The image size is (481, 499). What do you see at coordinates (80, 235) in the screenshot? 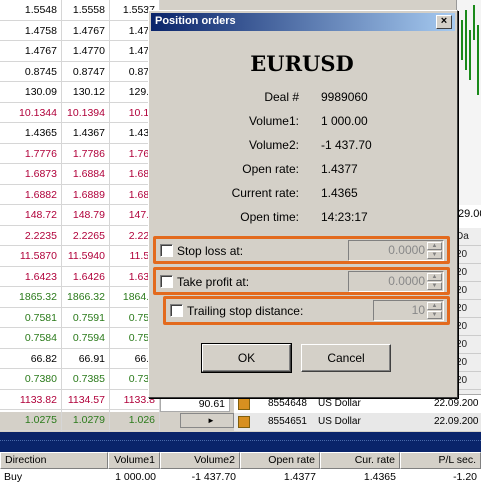
I see `table-row: 2.2235 2.2265 2.221` at bounding box center [80, 235].